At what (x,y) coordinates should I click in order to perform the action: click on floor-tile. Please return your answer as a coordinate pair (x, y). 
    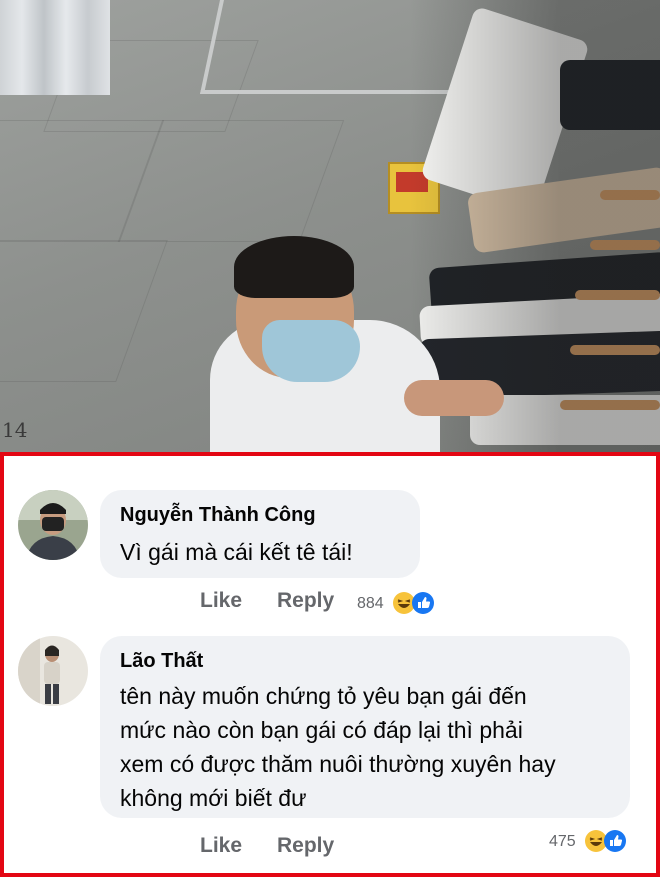
    Looking at the image, I should click on (84, 311).